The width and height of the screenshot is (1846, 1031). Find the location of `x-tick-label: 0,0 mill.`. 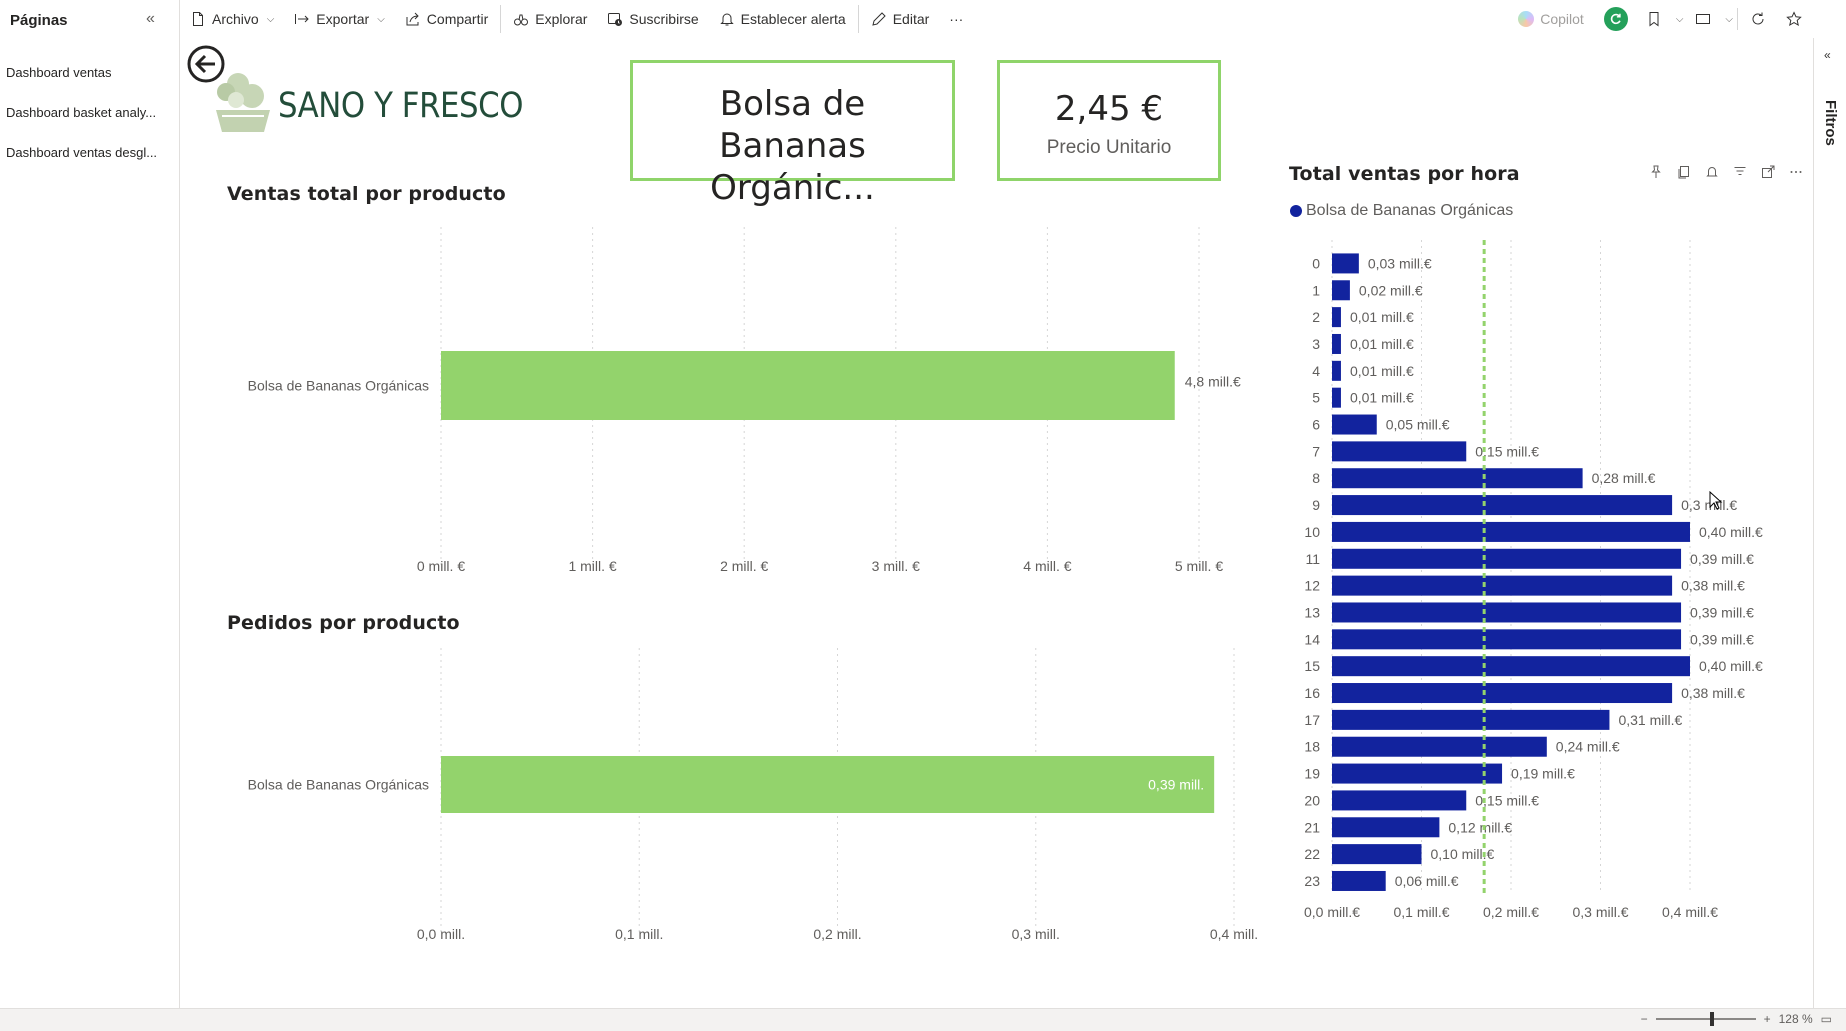

x-tick-label: 0,0 mill. is located at coordinates (441, 934).